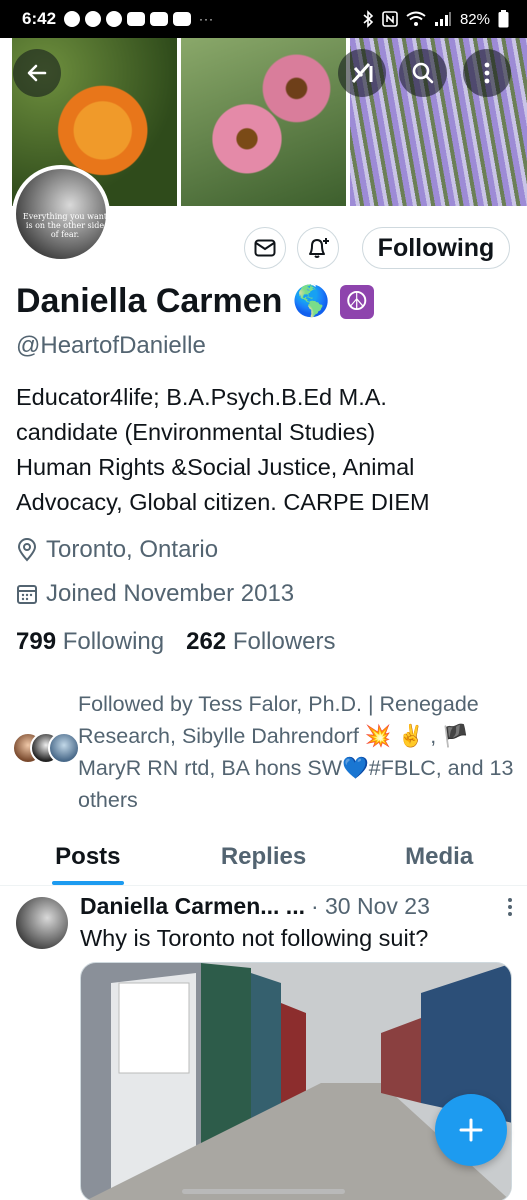 Image resolution: width=527 pixels, height=1200 pixels. What do you see at coordinates (442, 19) in the screenshot?
I see `signal-icon` at bounding box center [442, 19].